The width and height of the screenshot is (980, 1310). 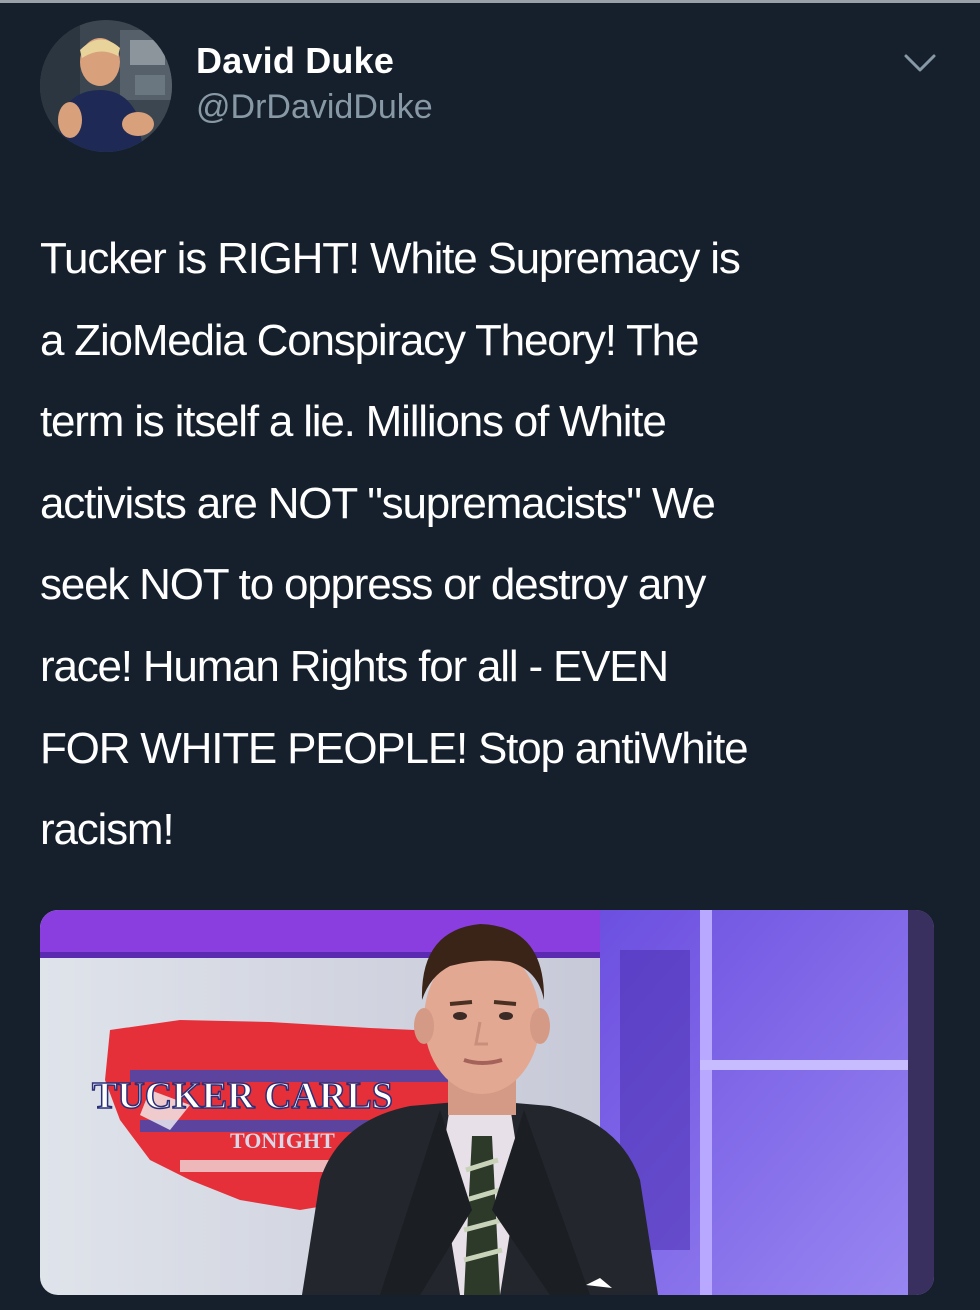 What do you see at coordinates (242, 1096) in the screenshot?
I see `media-overlay-title: TUCKER CARLS` at bounding box center [242, 1096].